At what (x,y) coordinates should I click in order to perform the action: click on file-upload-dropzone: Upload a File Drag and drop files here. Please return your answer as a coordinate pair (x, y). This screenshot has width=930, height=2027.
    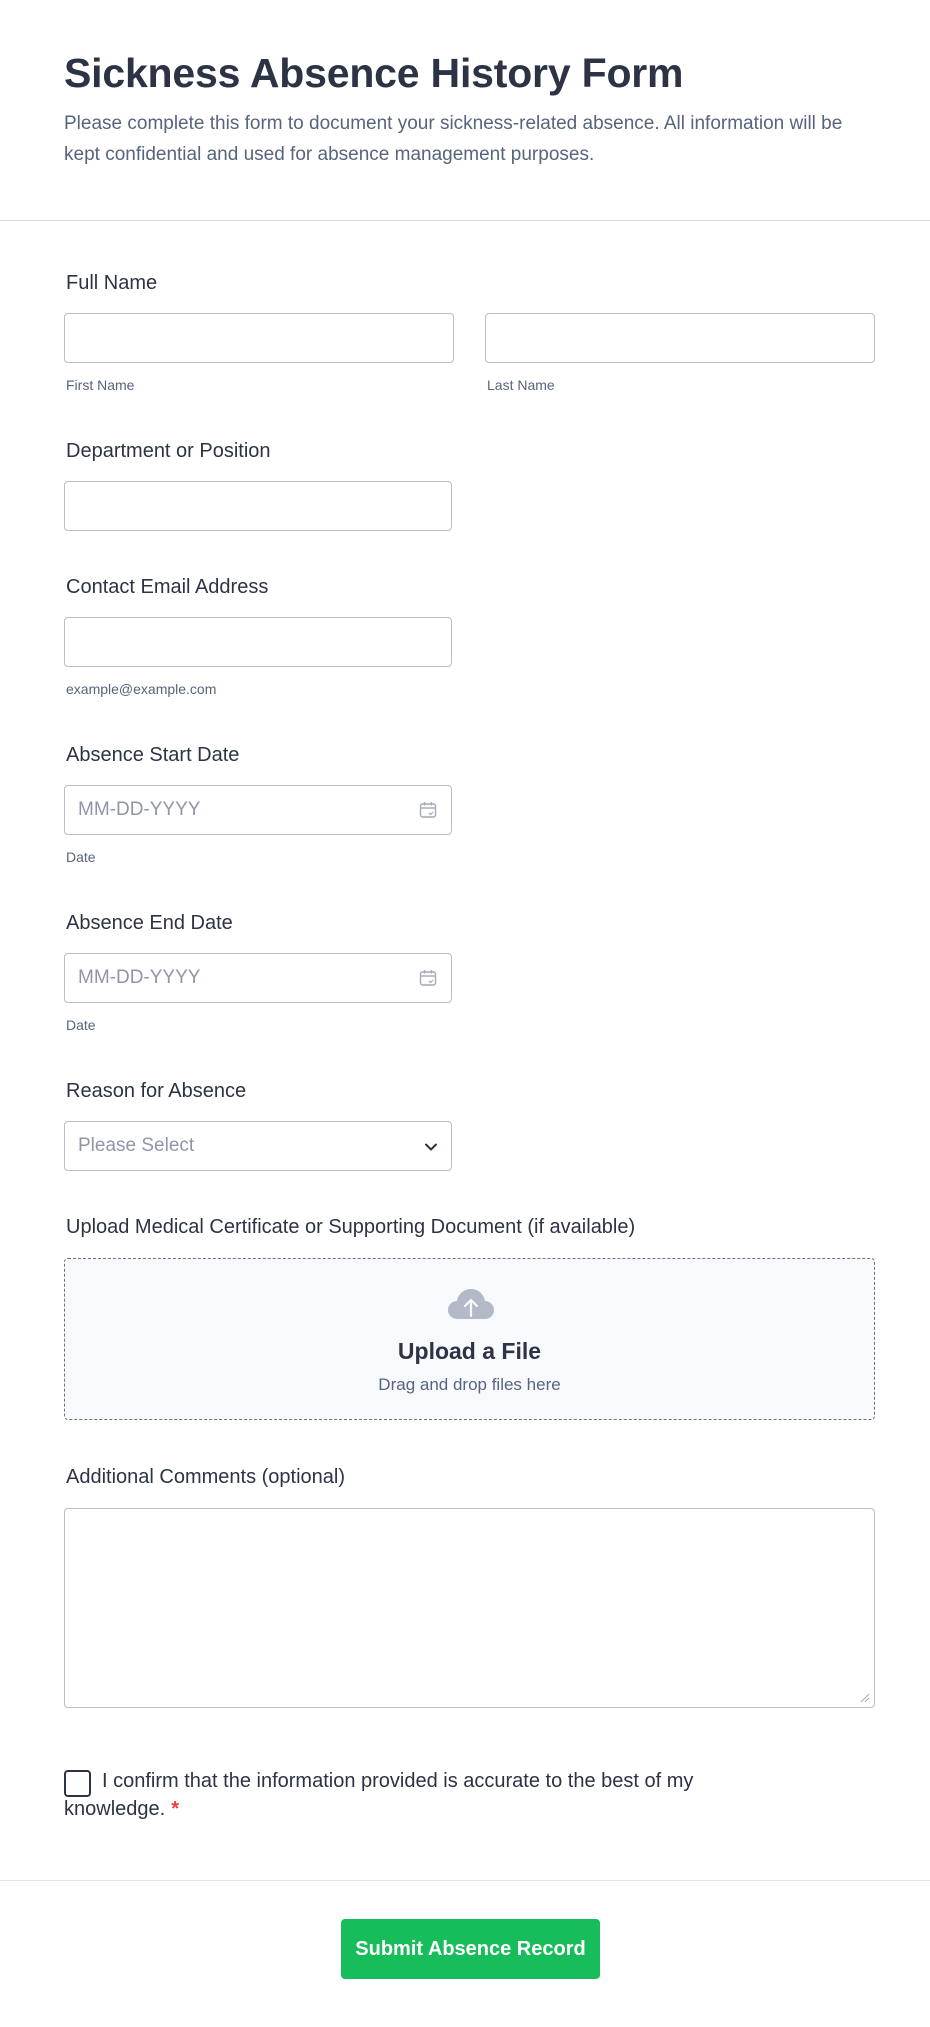
    Looking at the image, I should click on (469, 1339).